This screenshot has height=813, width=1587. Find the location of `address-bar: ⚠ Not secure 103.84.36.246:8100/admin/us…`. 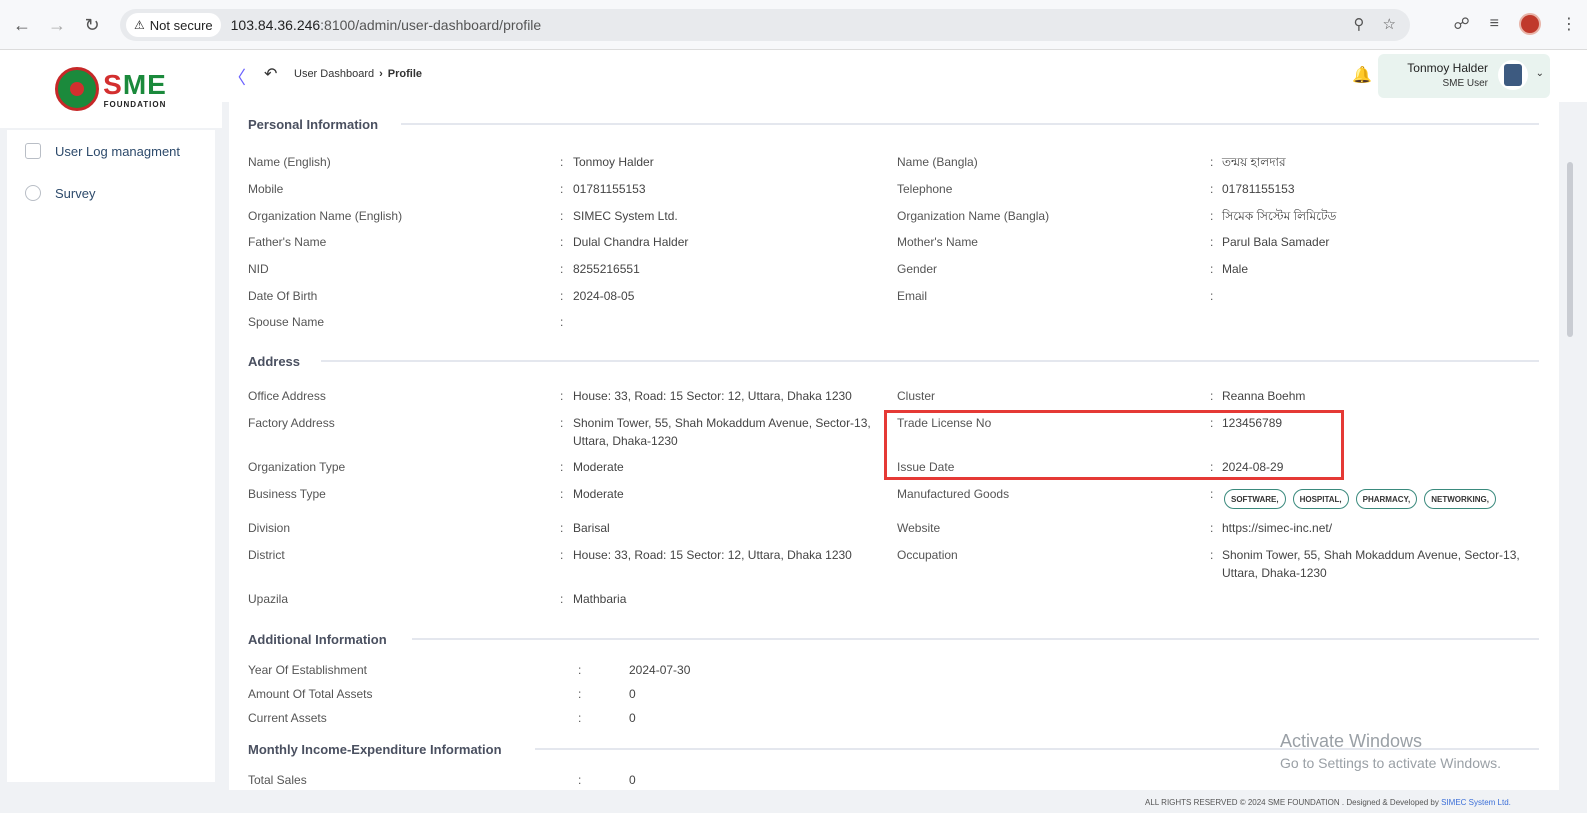

address-bar: ⚠ Not secure 103.84.36.246:8100/admin/us… is located at coordinates (765, 25).